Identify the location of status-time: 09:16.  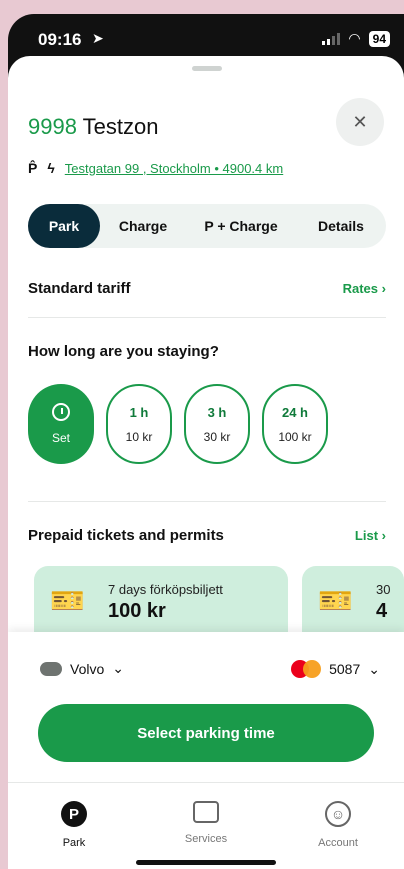
(60, 39).